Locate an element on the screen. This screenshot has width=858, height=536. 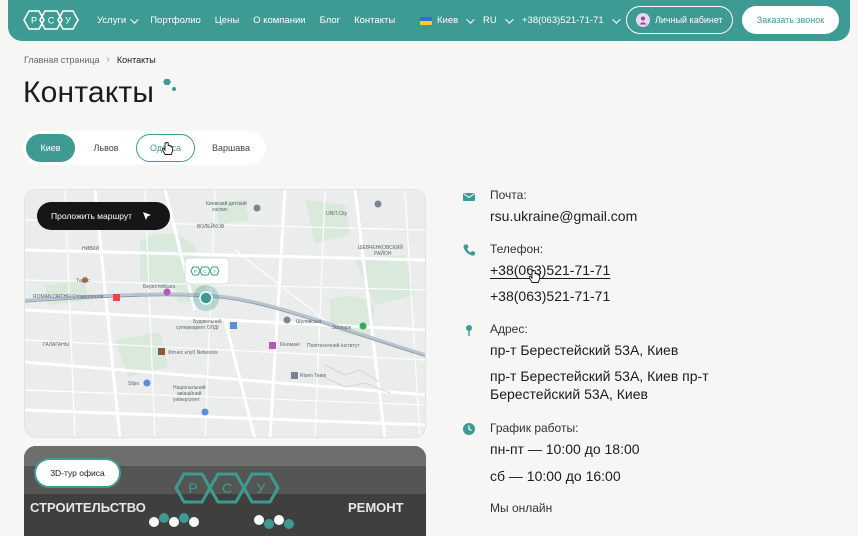
page-title: Контакты is located at coordinates (89, 92).